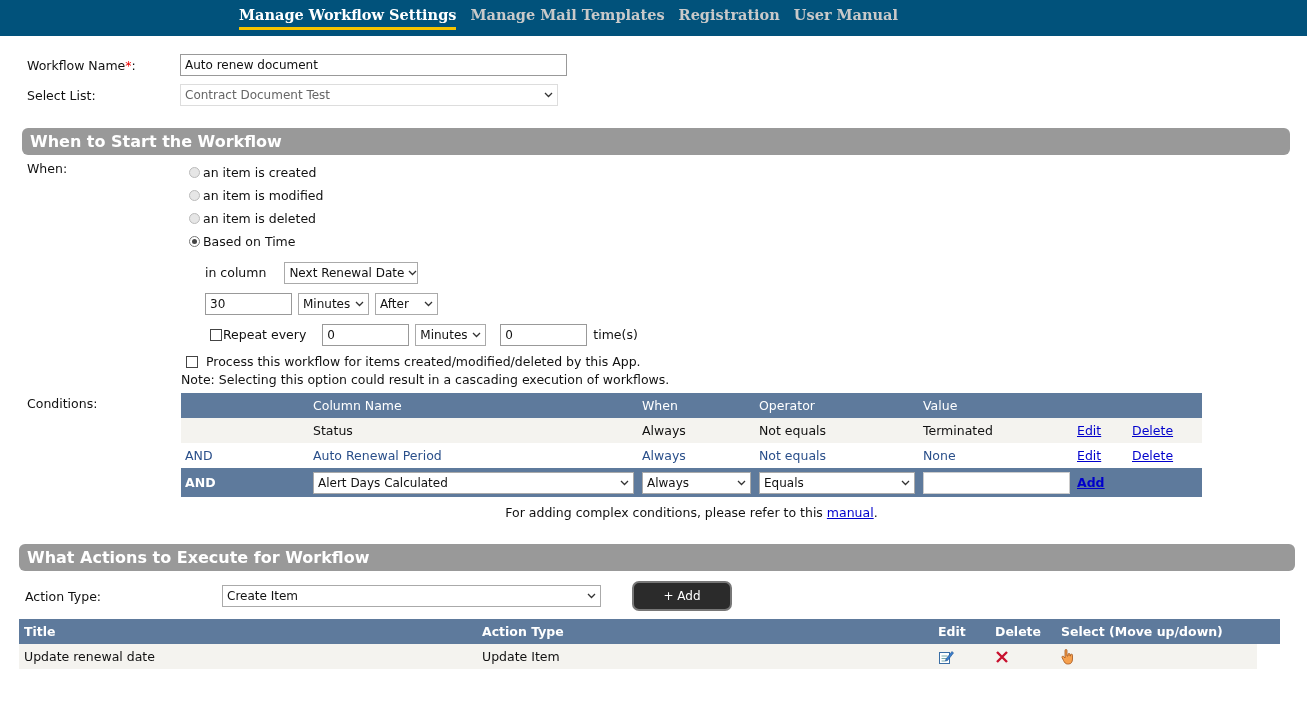  I want to click on repeat-checkbox, so click(216, 334).